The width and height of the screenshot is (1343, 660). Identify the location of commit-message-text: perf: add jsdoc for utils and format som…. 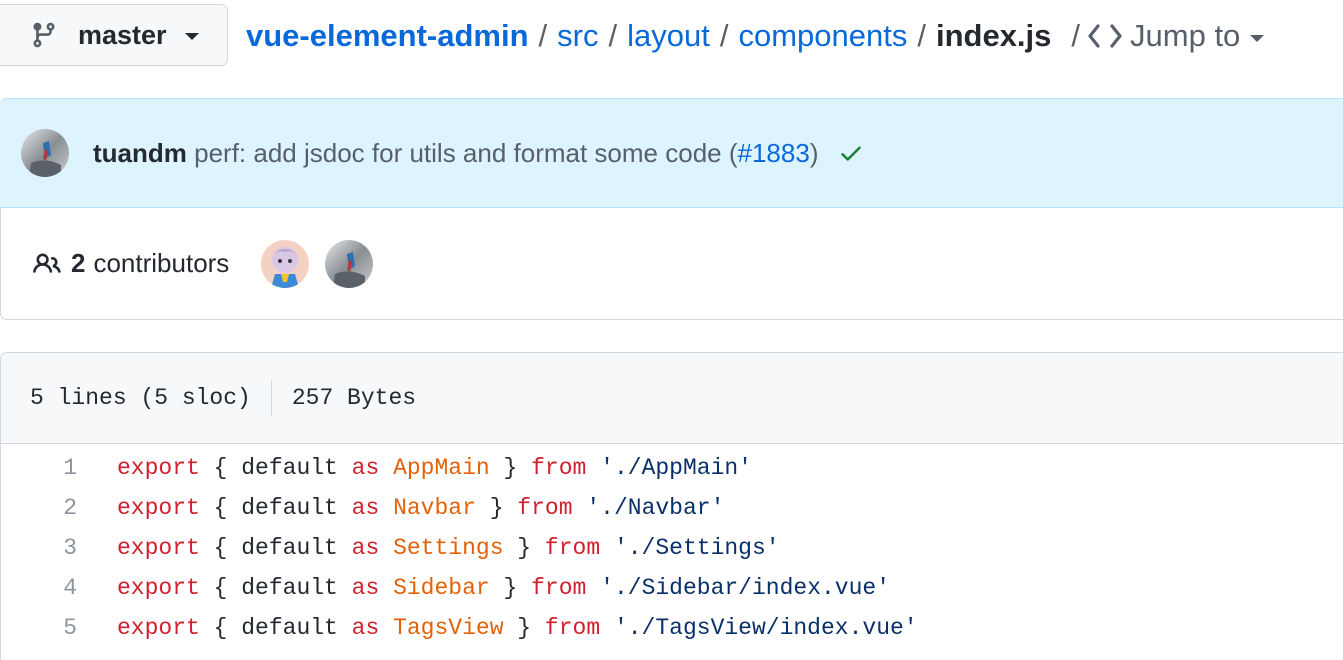
(466, 152).